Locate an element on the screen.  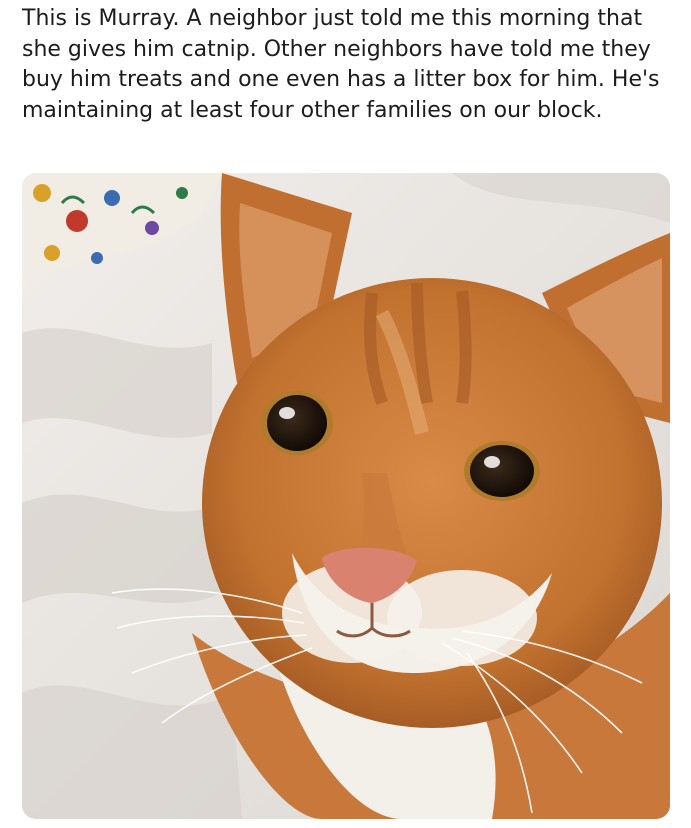
cat-left-eye is located at coordinates (297, 423).